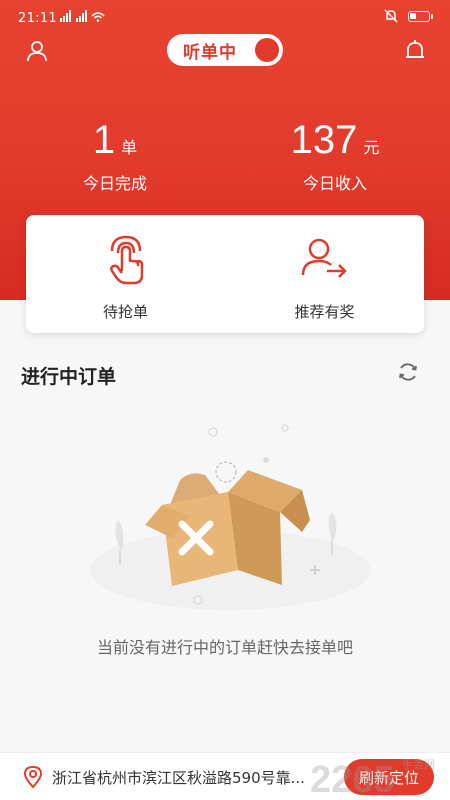 The image size is (450, 800). Describe the element at coordinates (69, 377) in the screenshot. I see `orders-section-title: 进行中订单` at that location.